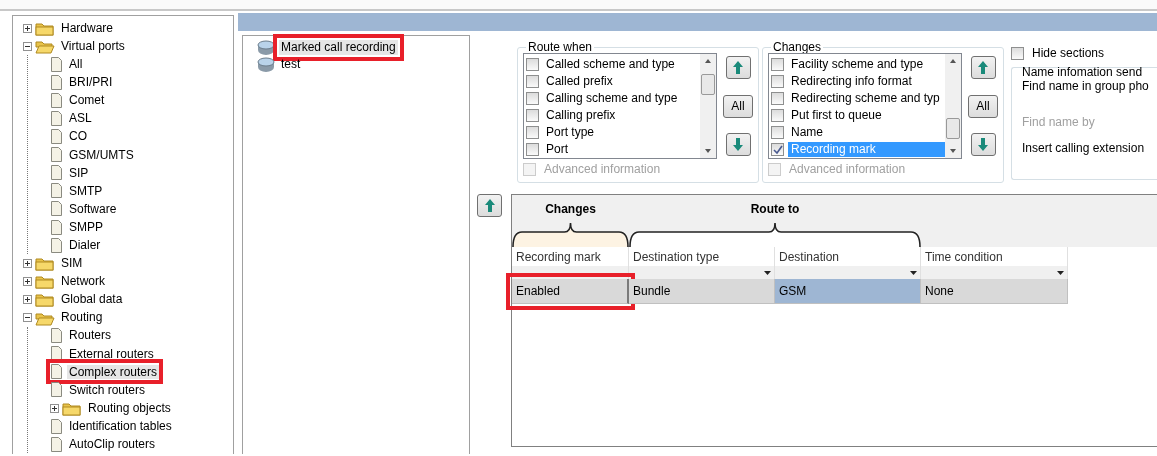 The height and width of the screenshot is (456, 1157). What do you see at coordinates (101, 154) in the screenshot?
I see `tree-item: GSM/UMTS` at bounding box center [101, 154].